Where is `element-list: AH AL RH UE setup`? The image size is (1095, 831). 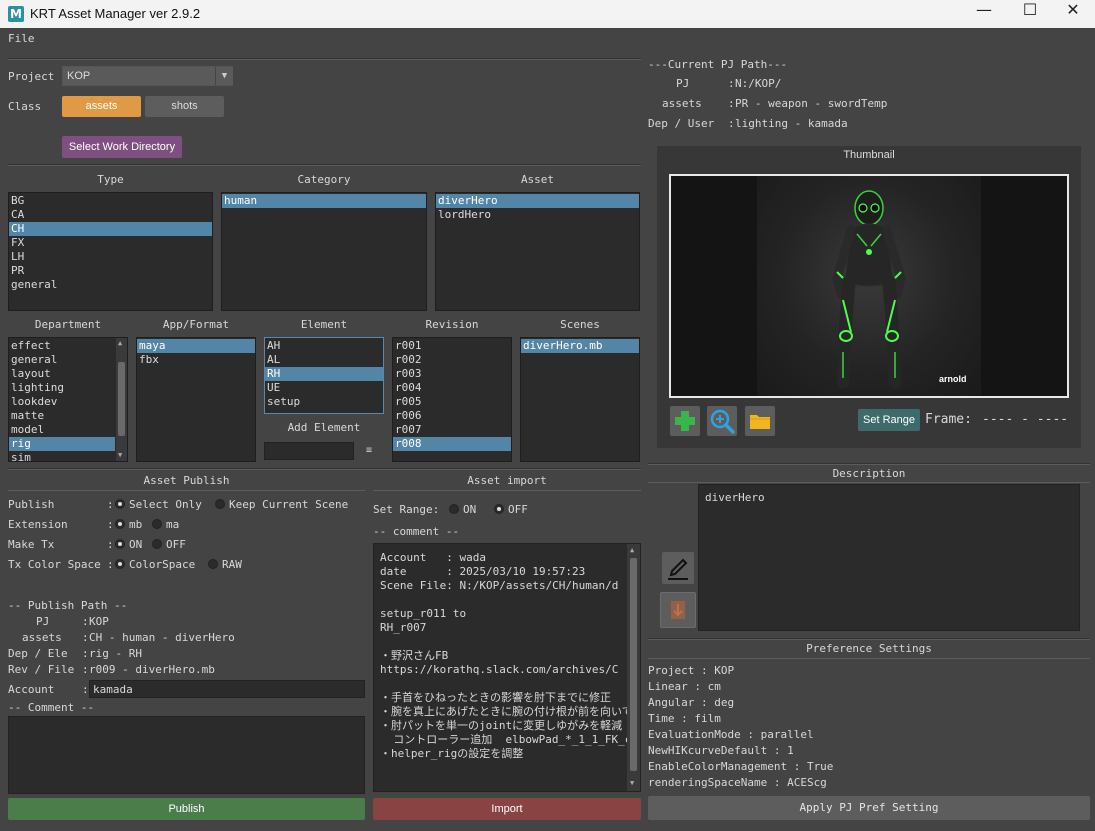
element-list: AH AL RH UE setup is located at coordinates (324, 375).